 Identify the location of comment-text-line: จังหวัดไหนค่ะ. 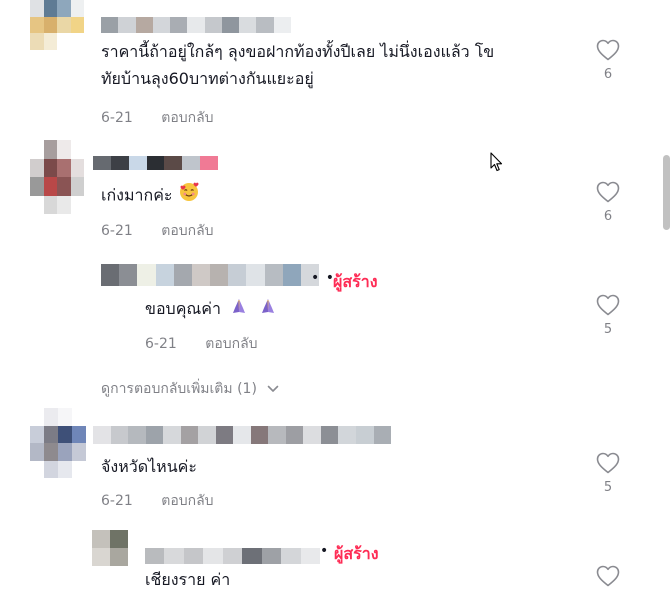
(149, 466).